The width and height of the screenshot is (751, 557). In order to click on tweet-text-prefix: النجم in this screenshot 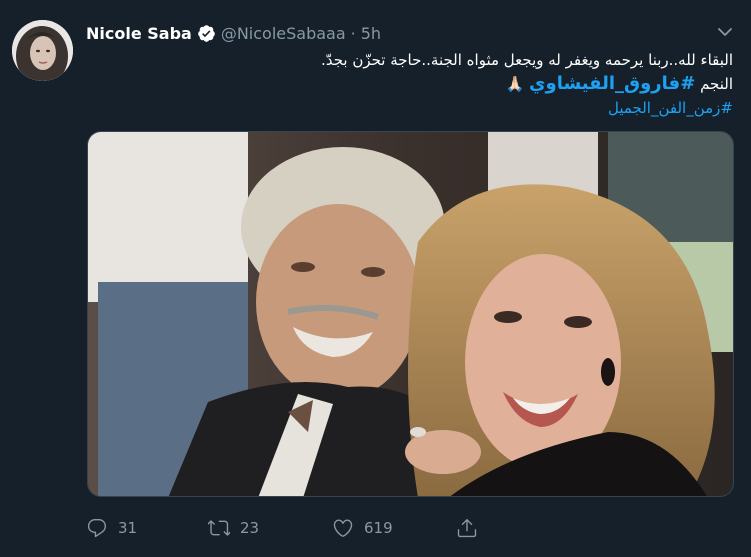, I will do `click(714, 84)`.